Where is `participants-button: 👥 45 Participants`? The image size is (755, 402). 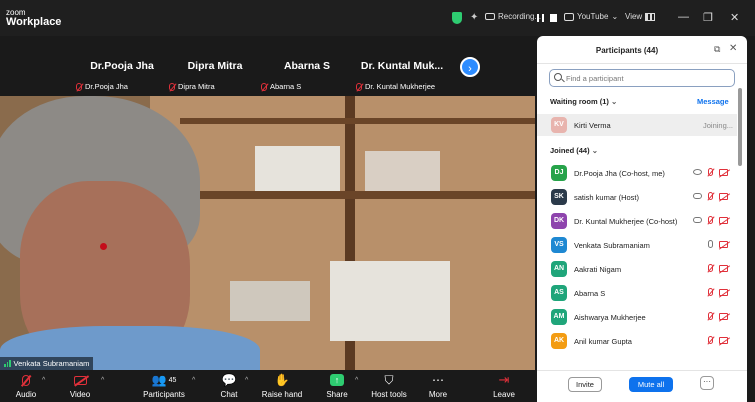
participants-button: 👥 45 Participants is located at coordinates (164, 385).